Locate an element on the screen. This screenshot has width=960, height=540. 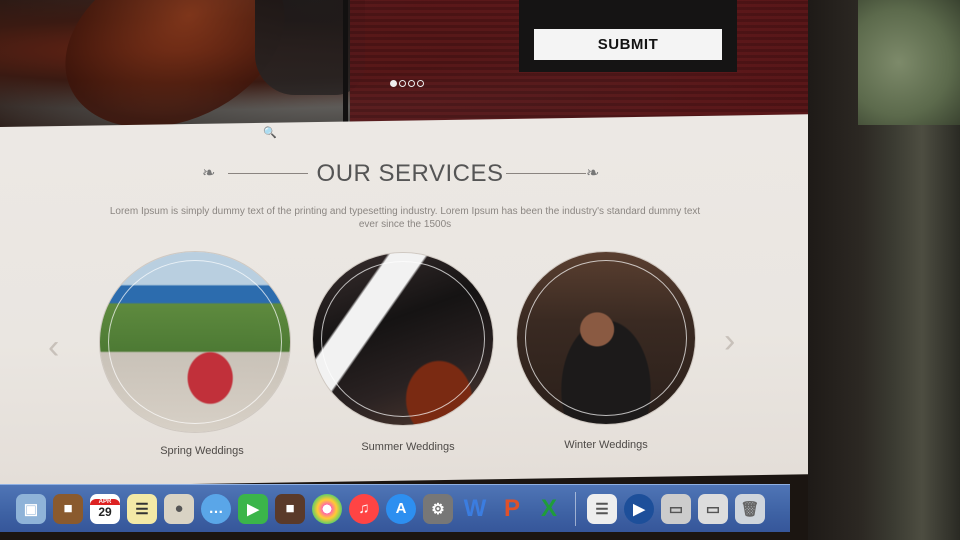
summer-weddings-image is located at coordinates (403, 339).